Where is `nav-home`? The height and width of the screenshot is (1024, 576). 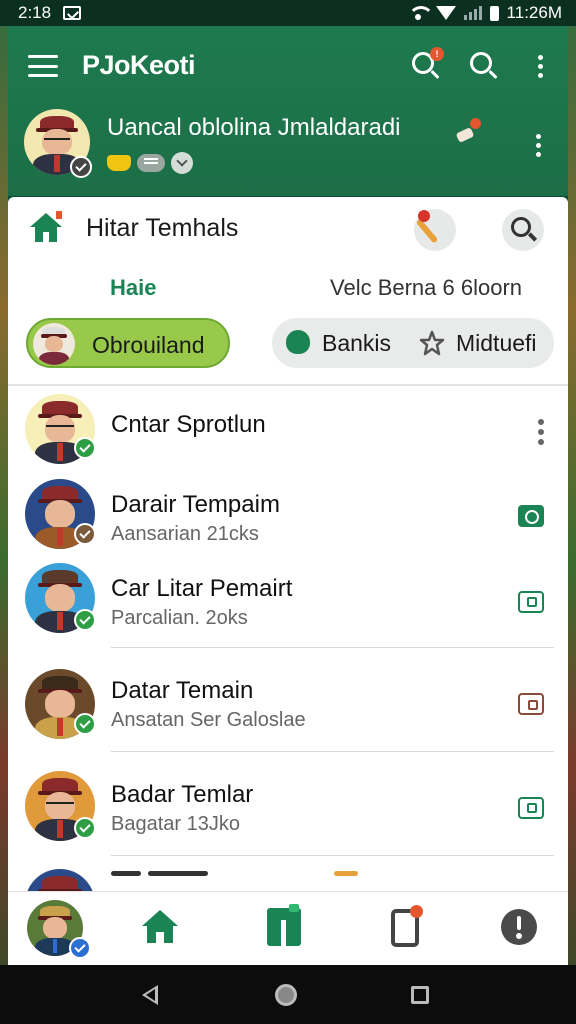
nav-home is located at coordinates (160, 929).